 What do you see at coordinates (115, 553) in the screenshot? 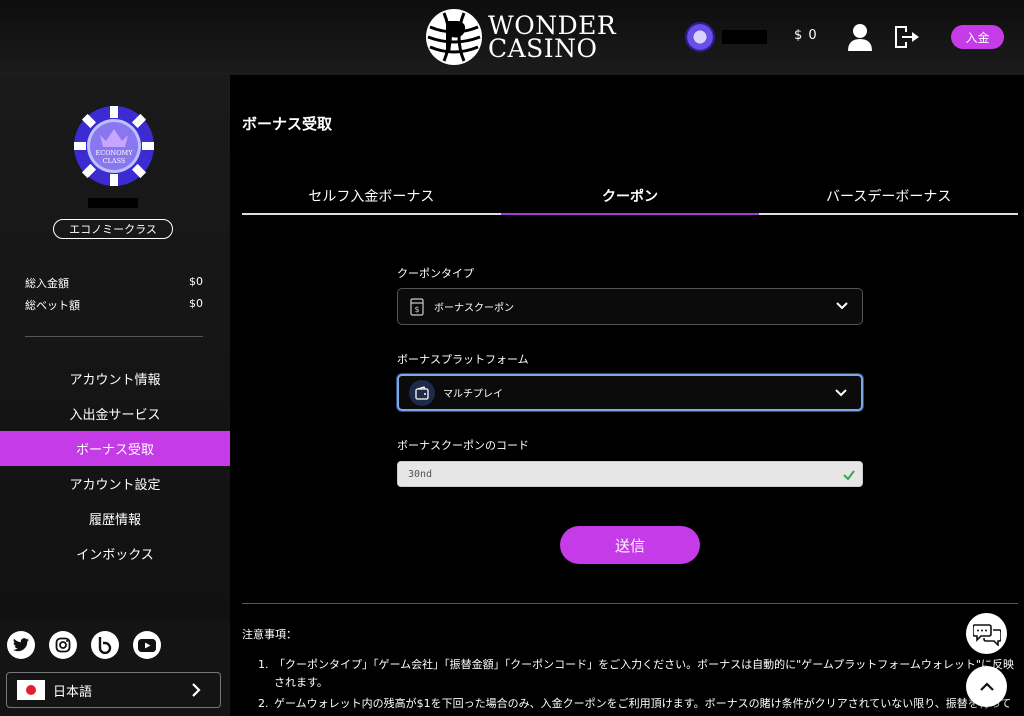
I see `sidebar-item-inbox: インボックス` at bounding box center [115, 553].